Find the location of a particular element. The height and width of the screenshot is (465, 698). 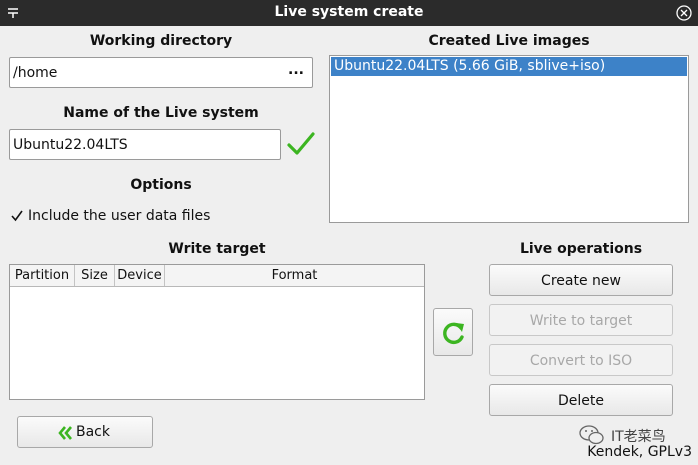

working-directory-heading: Working directory is located at coordinates (161, 41).